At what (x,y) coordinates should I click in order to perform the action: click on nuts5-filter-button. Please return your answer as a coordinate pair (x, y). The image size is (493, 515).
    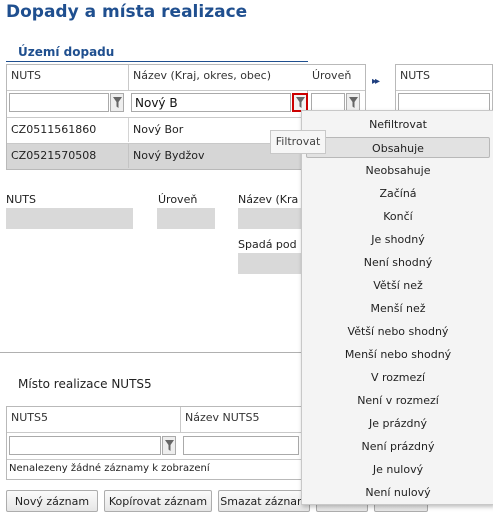
    Looking at the image, I should click on (169, 445).